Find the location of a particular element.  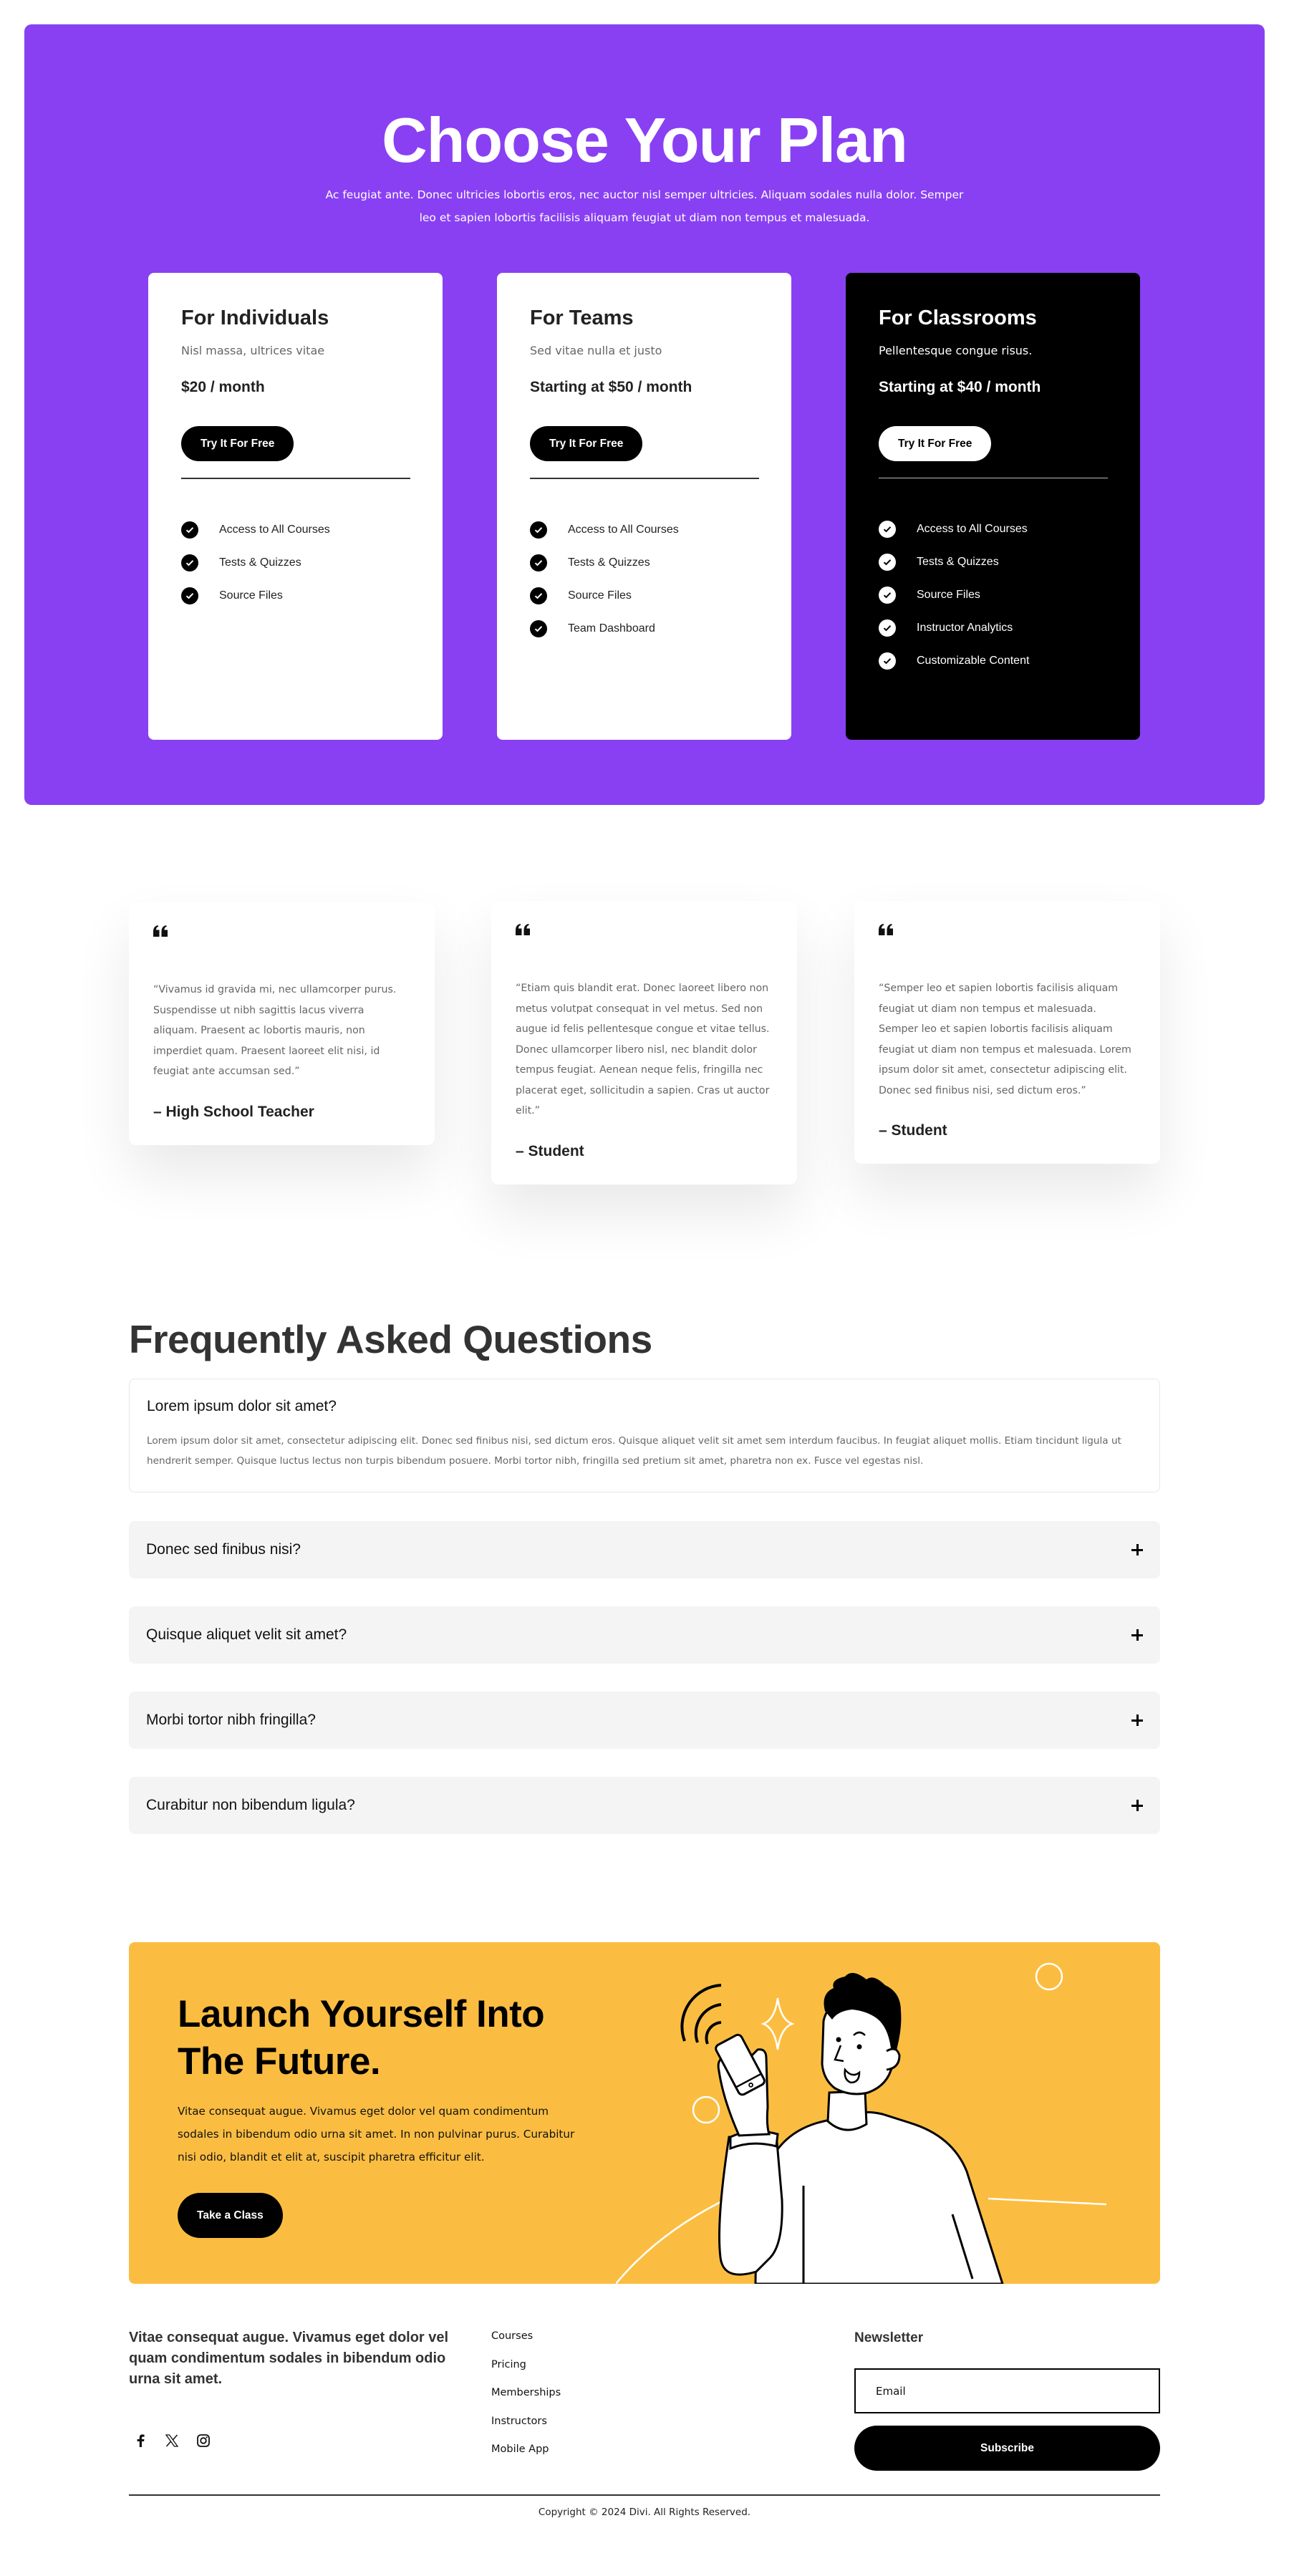

footer-link-memberships: Memberships is located at coordinates (526, 2401).